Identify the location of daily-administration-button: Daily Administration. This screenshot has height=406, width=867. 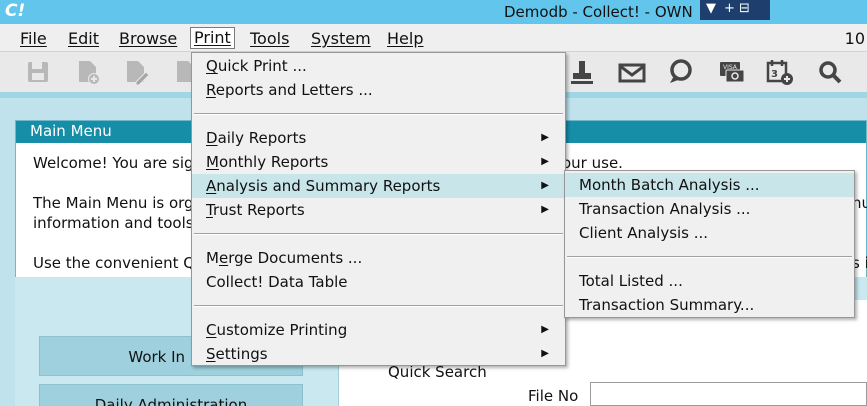
(171, 395).